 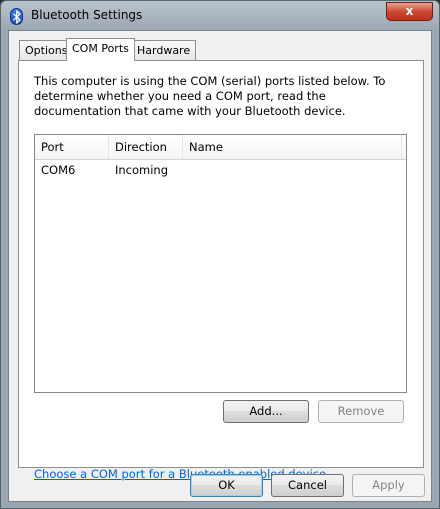 What do you see at coordinates (58, 170) in the screenshot?
I see `port-cell: COM6` at bounding box center [58, 170].